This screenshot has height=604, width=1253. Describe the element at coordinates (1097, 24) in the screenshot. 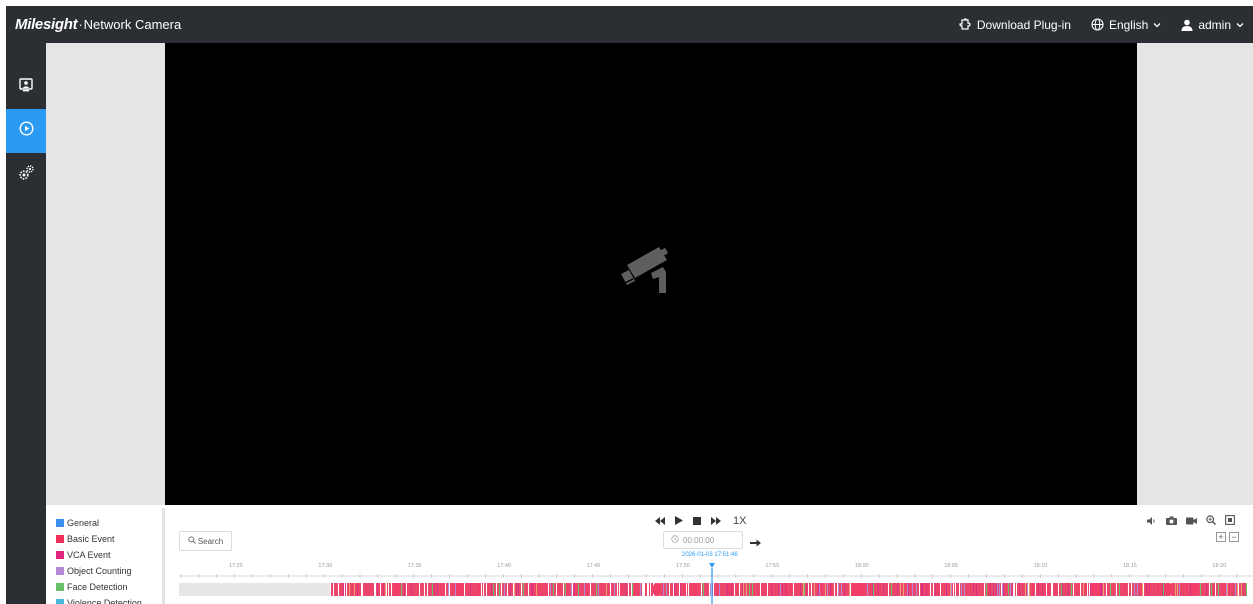

I see `globe-icon` at that location.